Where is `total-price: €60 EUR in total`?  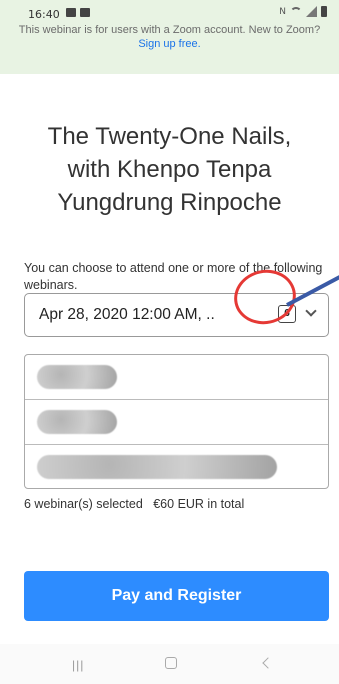 total-price: €60 EUR in total is located at coordinates (199, 504).